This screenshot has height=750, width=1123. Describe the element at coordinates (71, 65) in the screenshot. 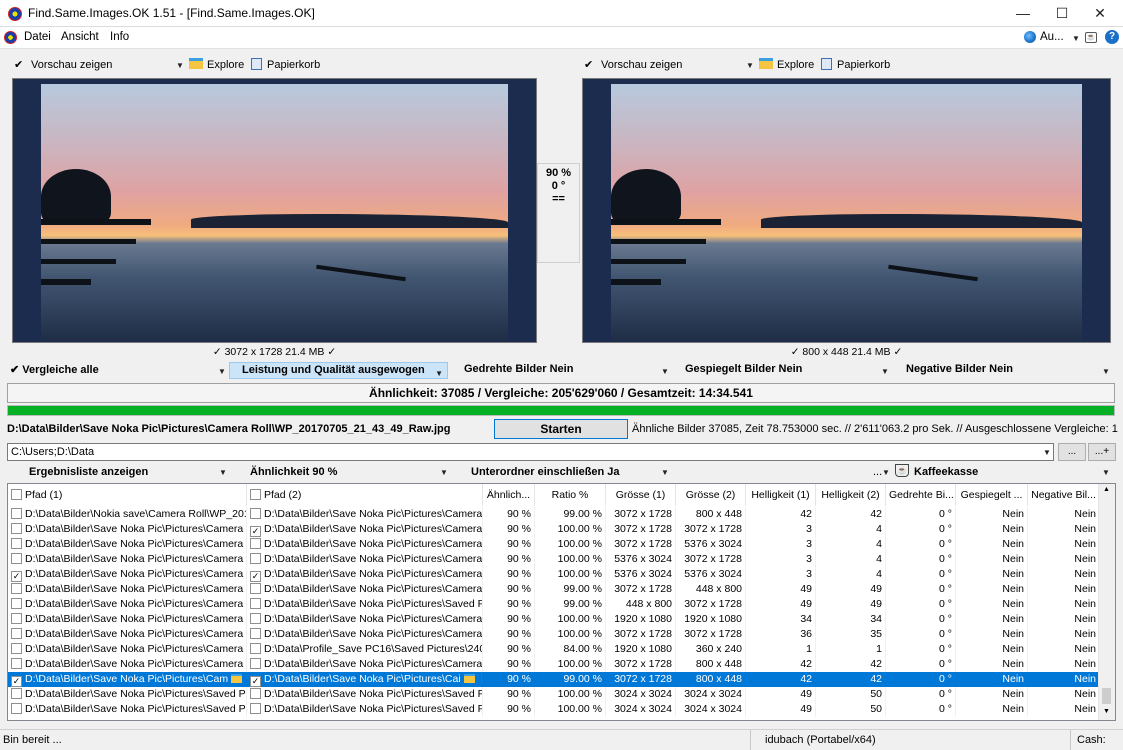

I see `left-preview-toggle: Vorschau zeigen` at that location.